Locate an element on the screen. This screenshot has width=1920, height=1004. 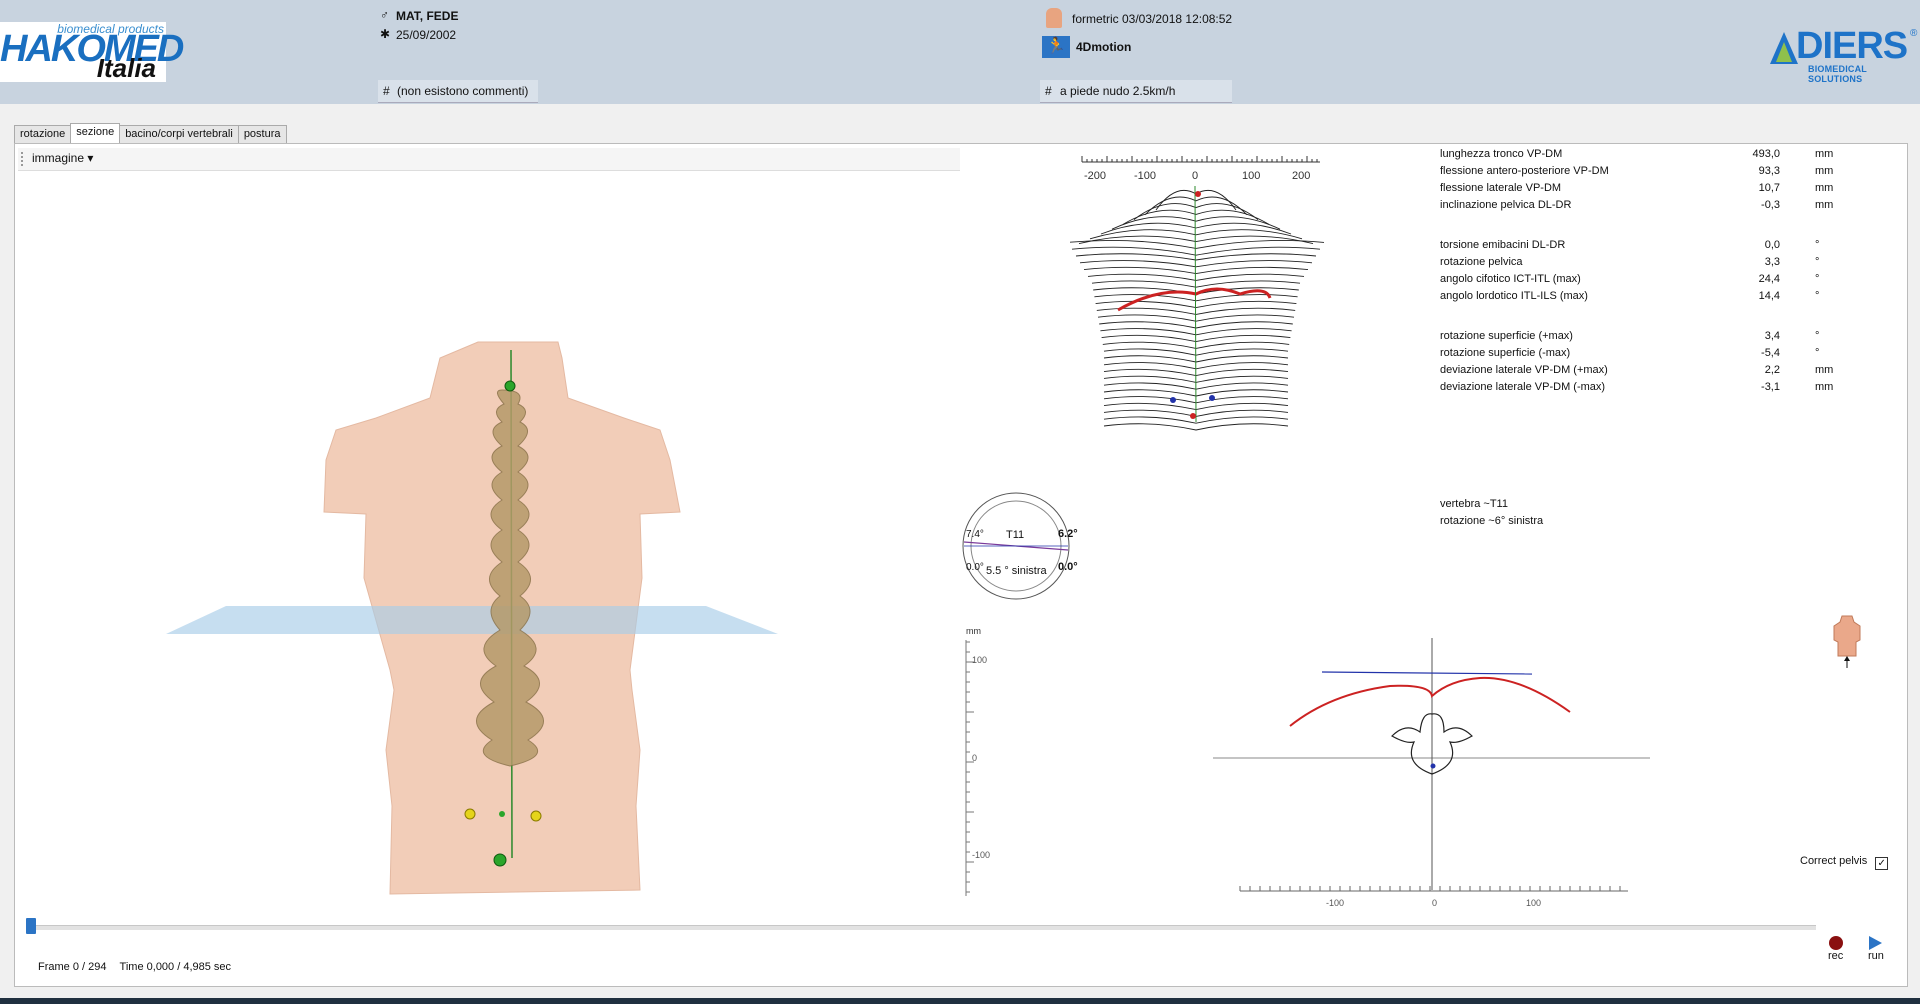
play-icon is located at coordinates (1876, 943).